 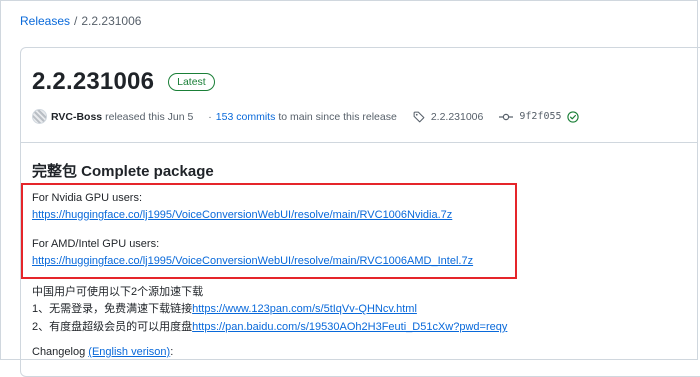 I want to click on author-name: RVC-Boss, so click(x=76, y=117).